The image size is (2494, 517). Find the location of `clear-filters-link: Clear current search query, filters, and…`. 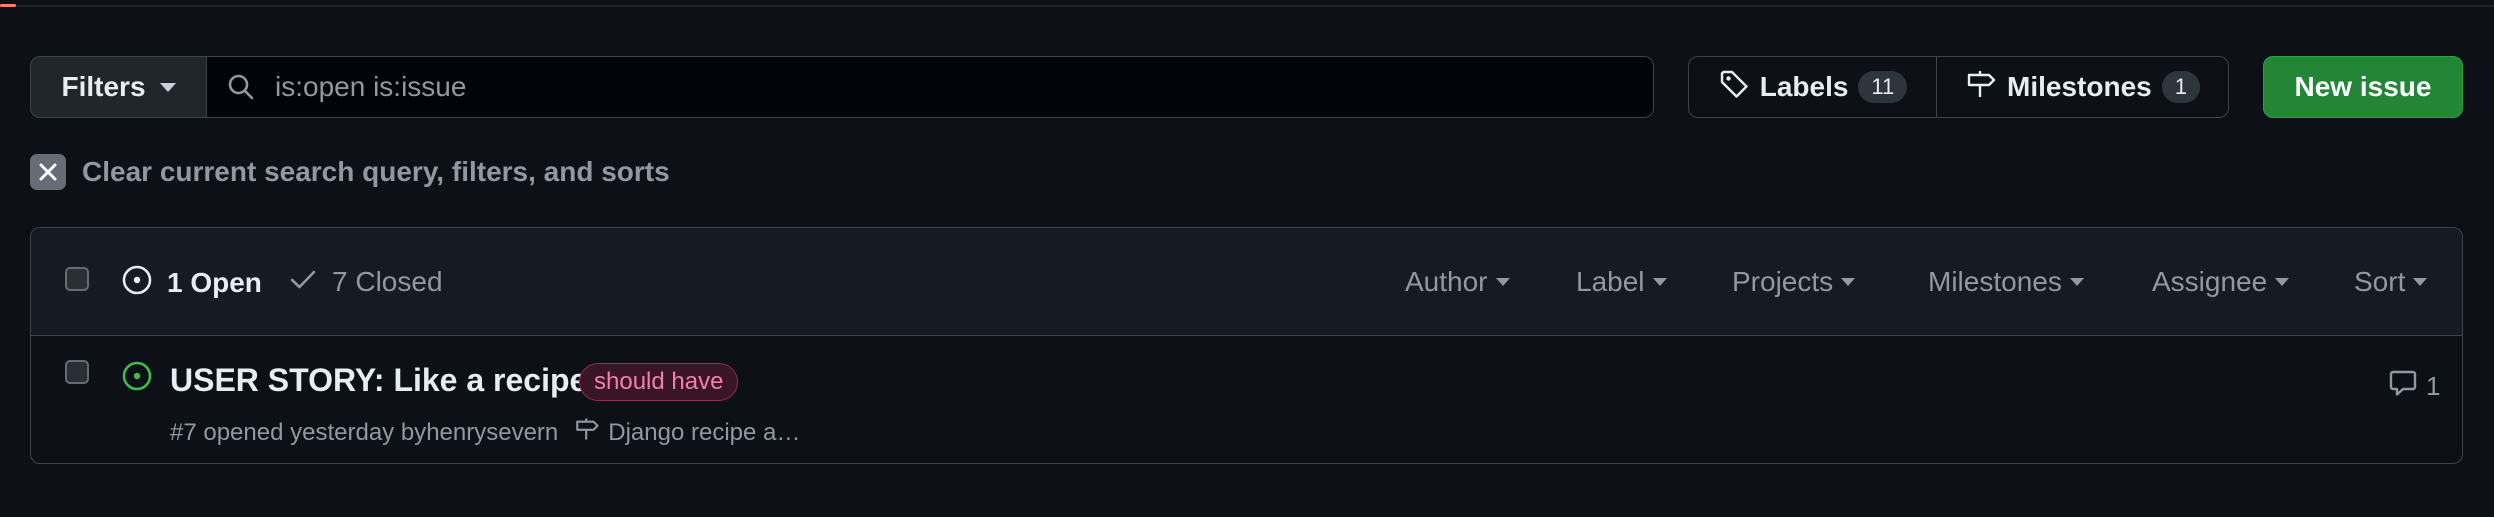

clear-filters-link: Clear current search query, filters, and… is located at coordinates (350, 172).